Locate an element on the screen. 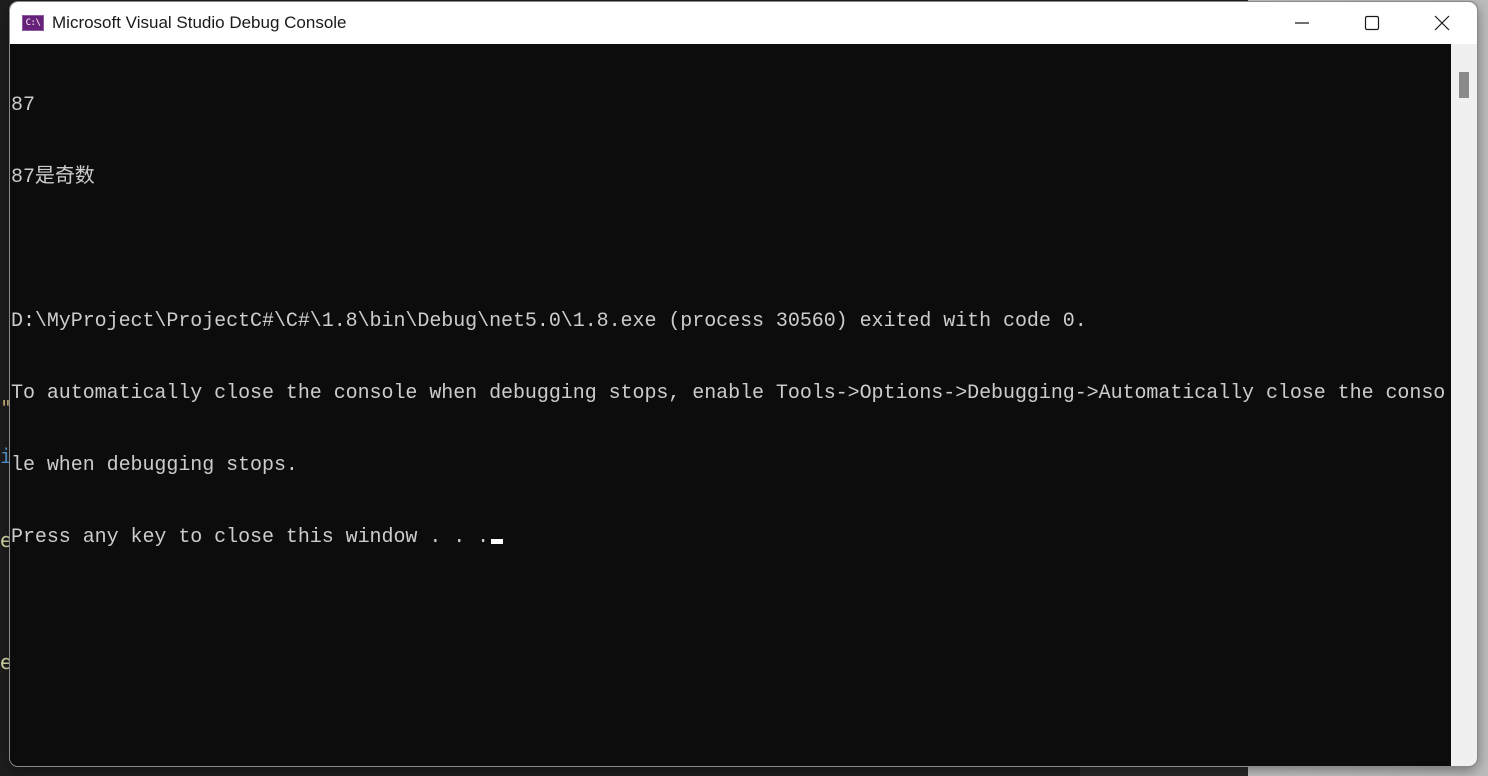  close-icon is located at coordinates (1442, 23).